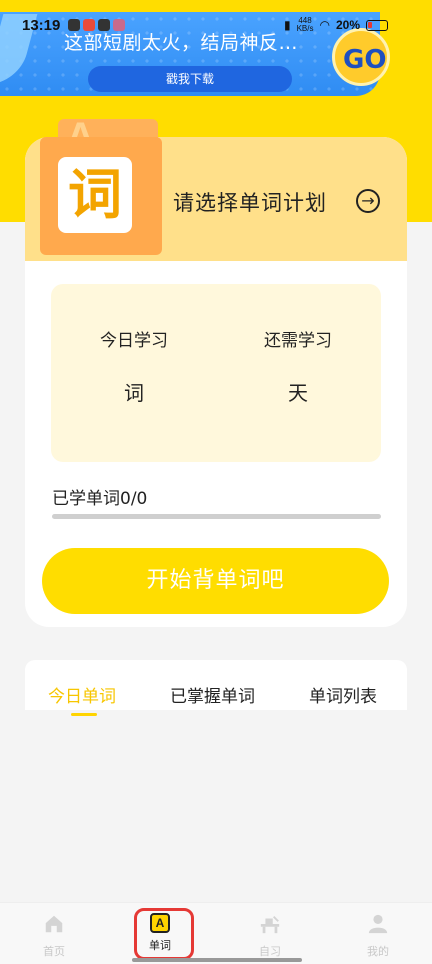 This screenshot has height=964, width=432. Describe the element at coordinates (287, 25) in the screenshot. I see `vibrate-icon: ▮` at that location.